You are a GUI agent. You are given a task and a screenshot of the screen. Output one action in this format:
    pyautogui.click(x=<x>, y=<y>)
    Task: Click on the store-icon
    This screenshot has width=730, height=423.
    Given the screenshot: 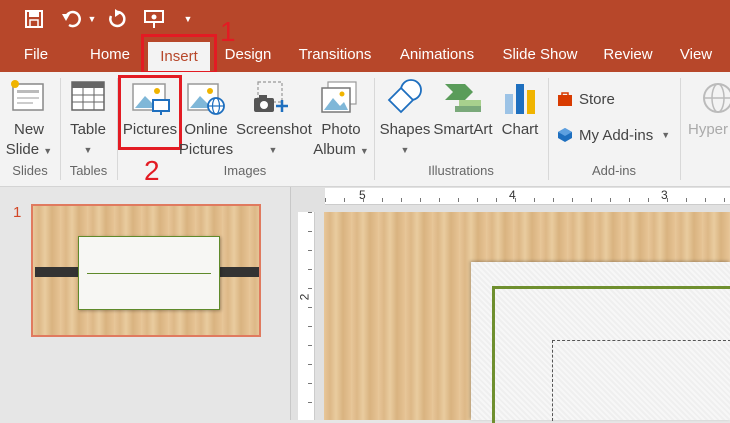 What is the action you would take?
    pyautogui.click(x=565, y=99)
    